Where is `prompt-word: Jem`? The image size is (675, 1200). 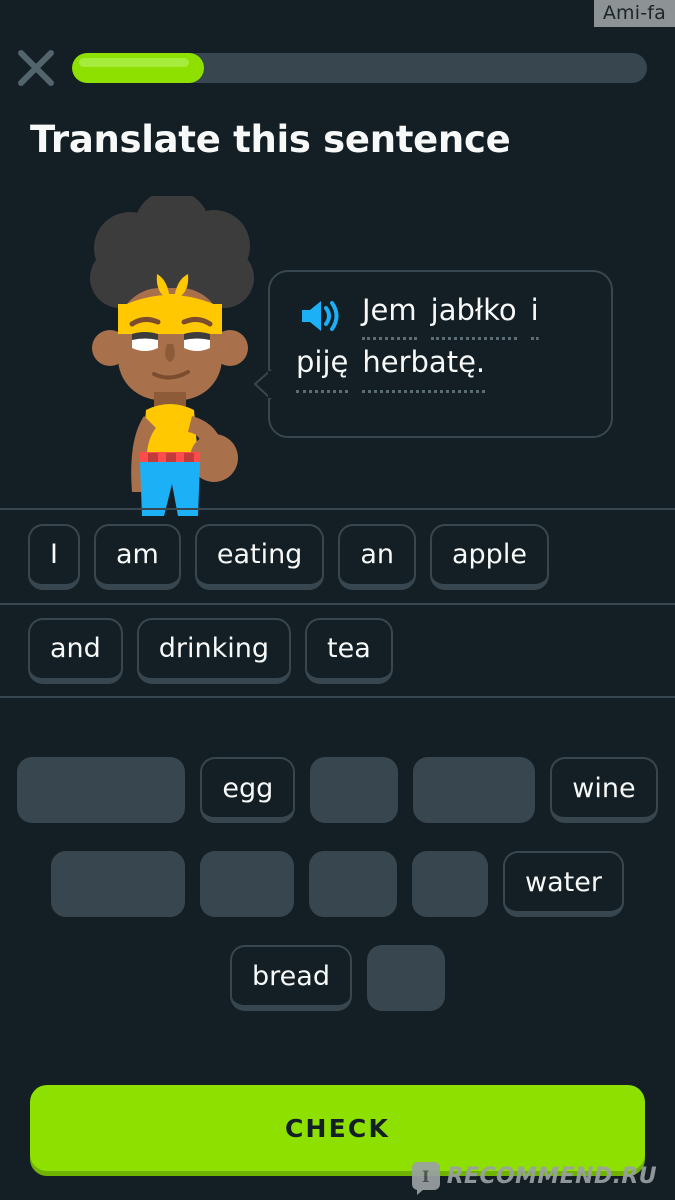
prompt-word: Jem is located at coordinates (389, 317).